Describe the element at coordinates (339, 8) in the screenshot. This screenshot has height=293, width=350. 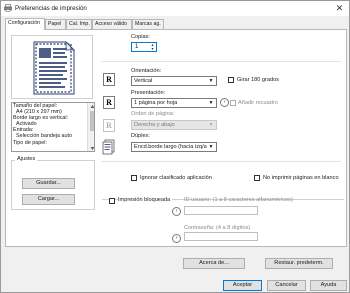
I see `close-icon: ✕` at that location.